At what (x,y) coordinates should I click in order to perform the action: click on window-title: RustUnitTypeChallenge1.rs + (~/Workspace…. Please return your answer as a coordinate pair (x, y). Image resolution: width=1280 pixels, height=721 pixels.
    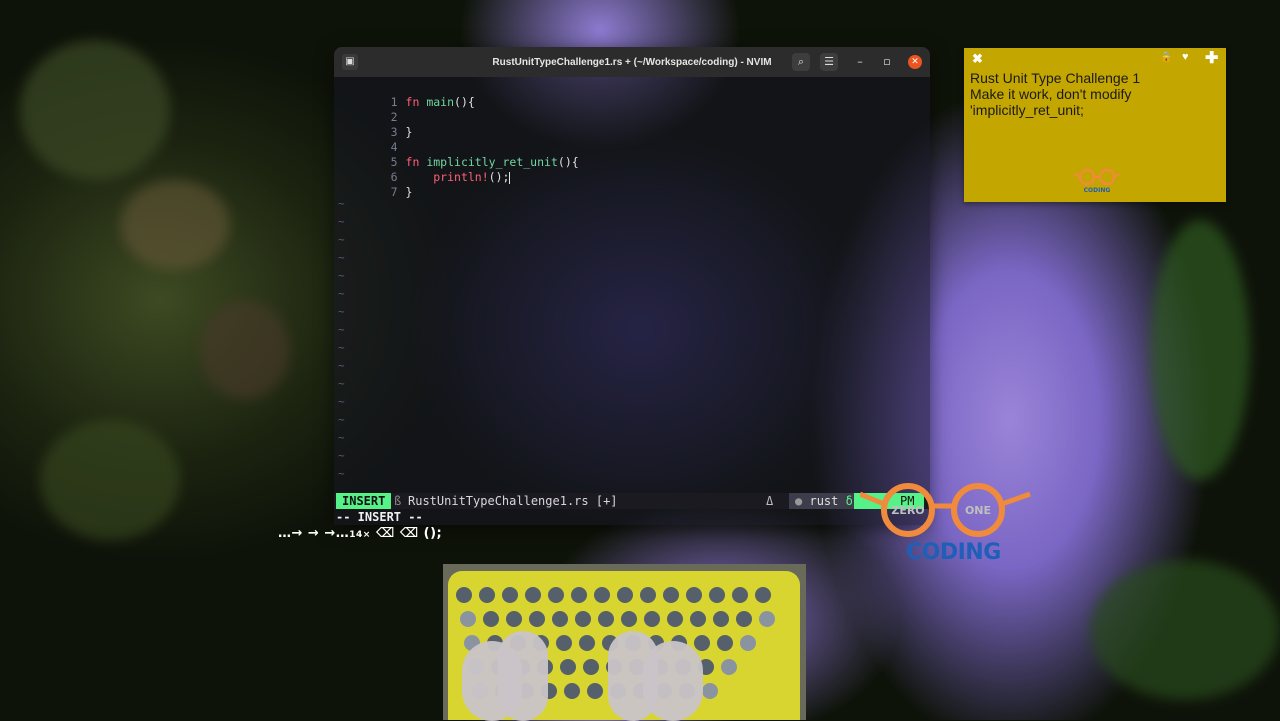
    Looking at the image, I should click on (632, 62).